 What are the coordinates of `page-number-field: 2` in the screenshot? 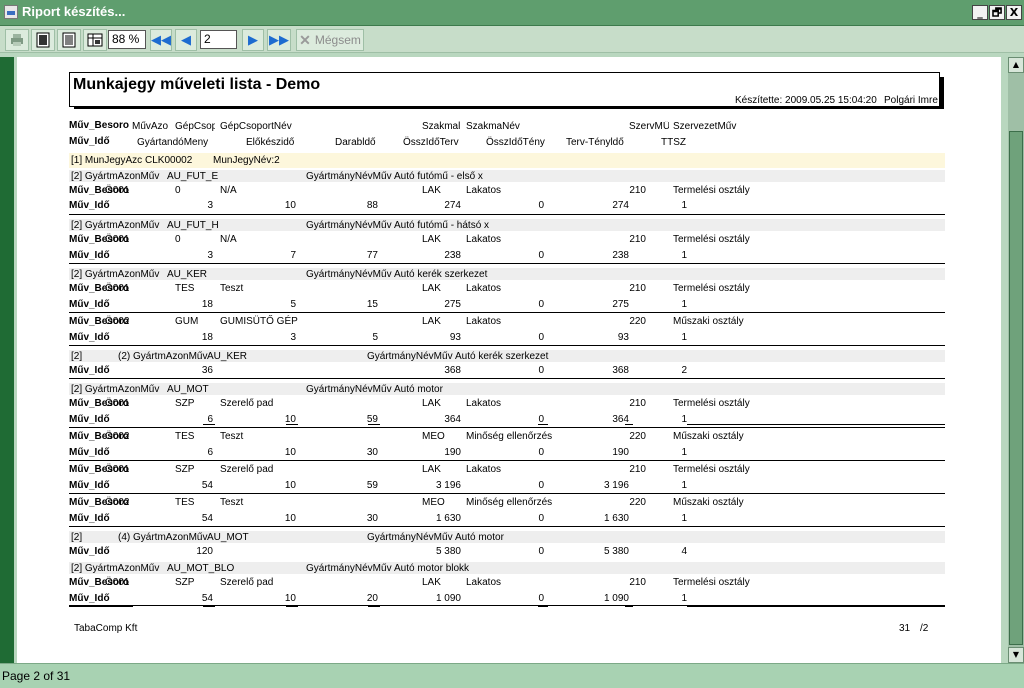 It's located at (218, 39).